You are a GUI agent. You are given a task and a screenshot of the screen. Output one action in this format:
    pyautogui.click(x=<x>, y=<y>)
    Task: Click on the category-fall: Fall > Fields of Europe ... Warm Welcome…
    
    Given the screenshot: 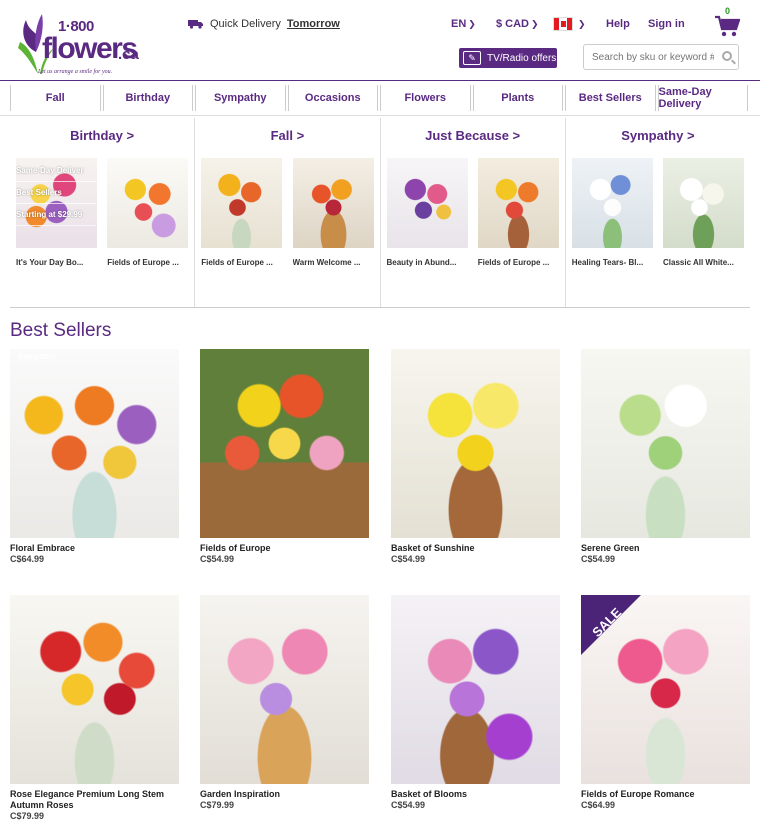 What is the action you would take?
    pyautogui.click(x=288, y=212)
    